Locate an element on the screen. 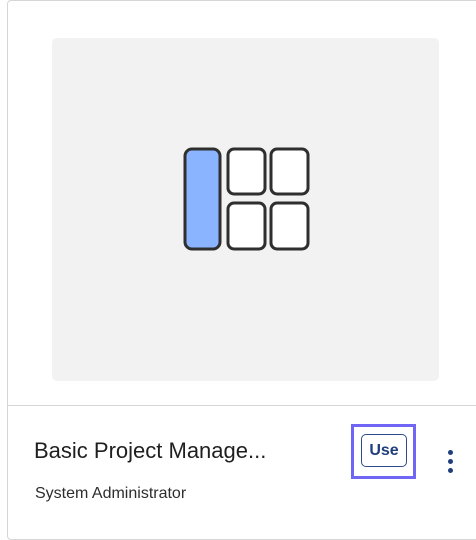 This screenshot has height=540, width=476. use-button: Use is located at coordinates (384, 450).